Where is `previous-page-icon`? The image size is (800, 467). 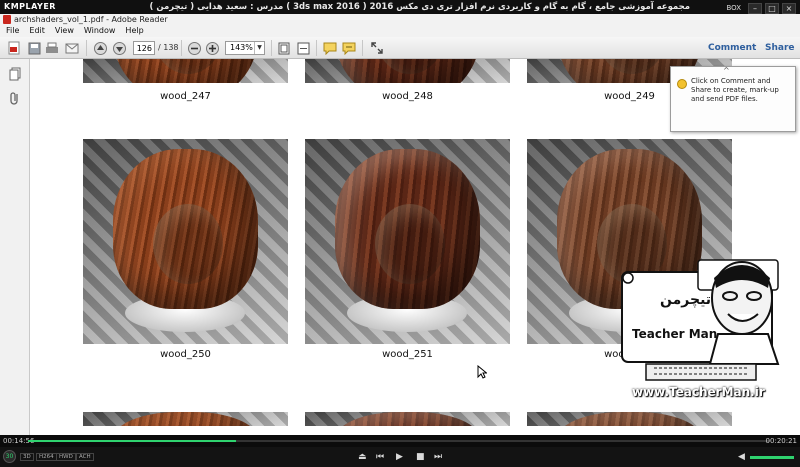
previous-page-icon is located at coordinates (100, 48).